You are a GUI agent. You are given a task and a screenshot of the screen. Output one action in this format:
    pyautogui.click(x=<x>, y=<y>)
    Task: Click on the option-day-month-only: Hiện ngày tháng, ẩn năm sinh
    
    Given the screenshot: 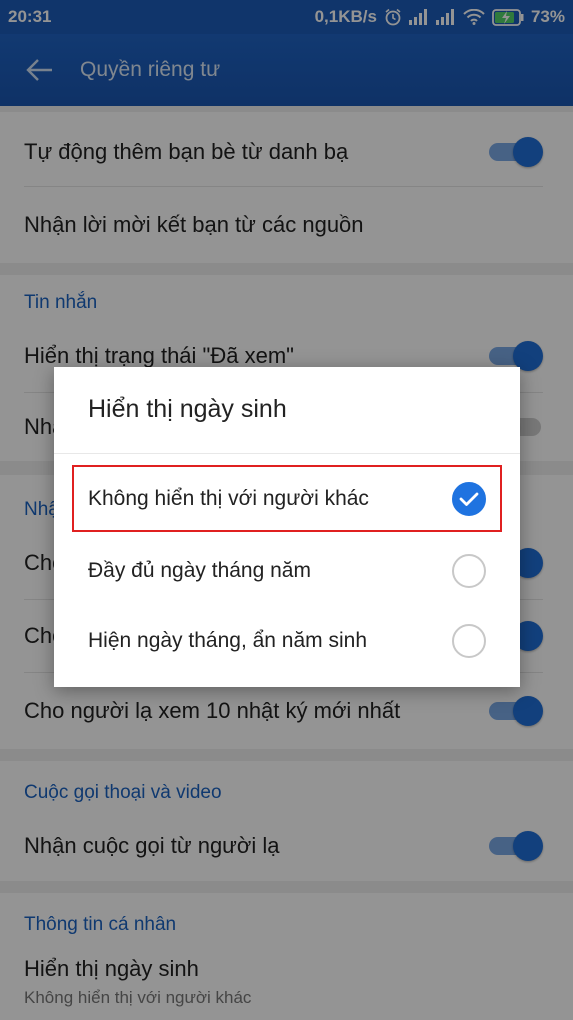 What is the action you would take?
    pyautogui.click(x=287, y=641)
    